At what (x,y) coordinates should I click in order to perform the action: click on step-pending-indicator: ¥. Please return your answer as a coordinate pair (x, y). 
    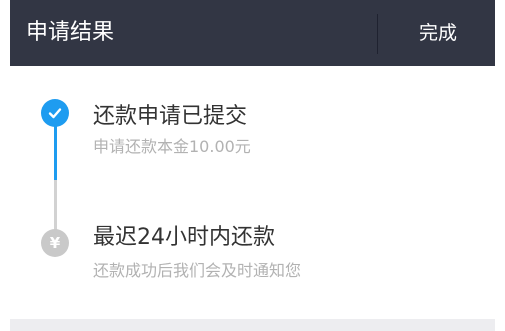
    Looking at the image, I should click on (55, 243).